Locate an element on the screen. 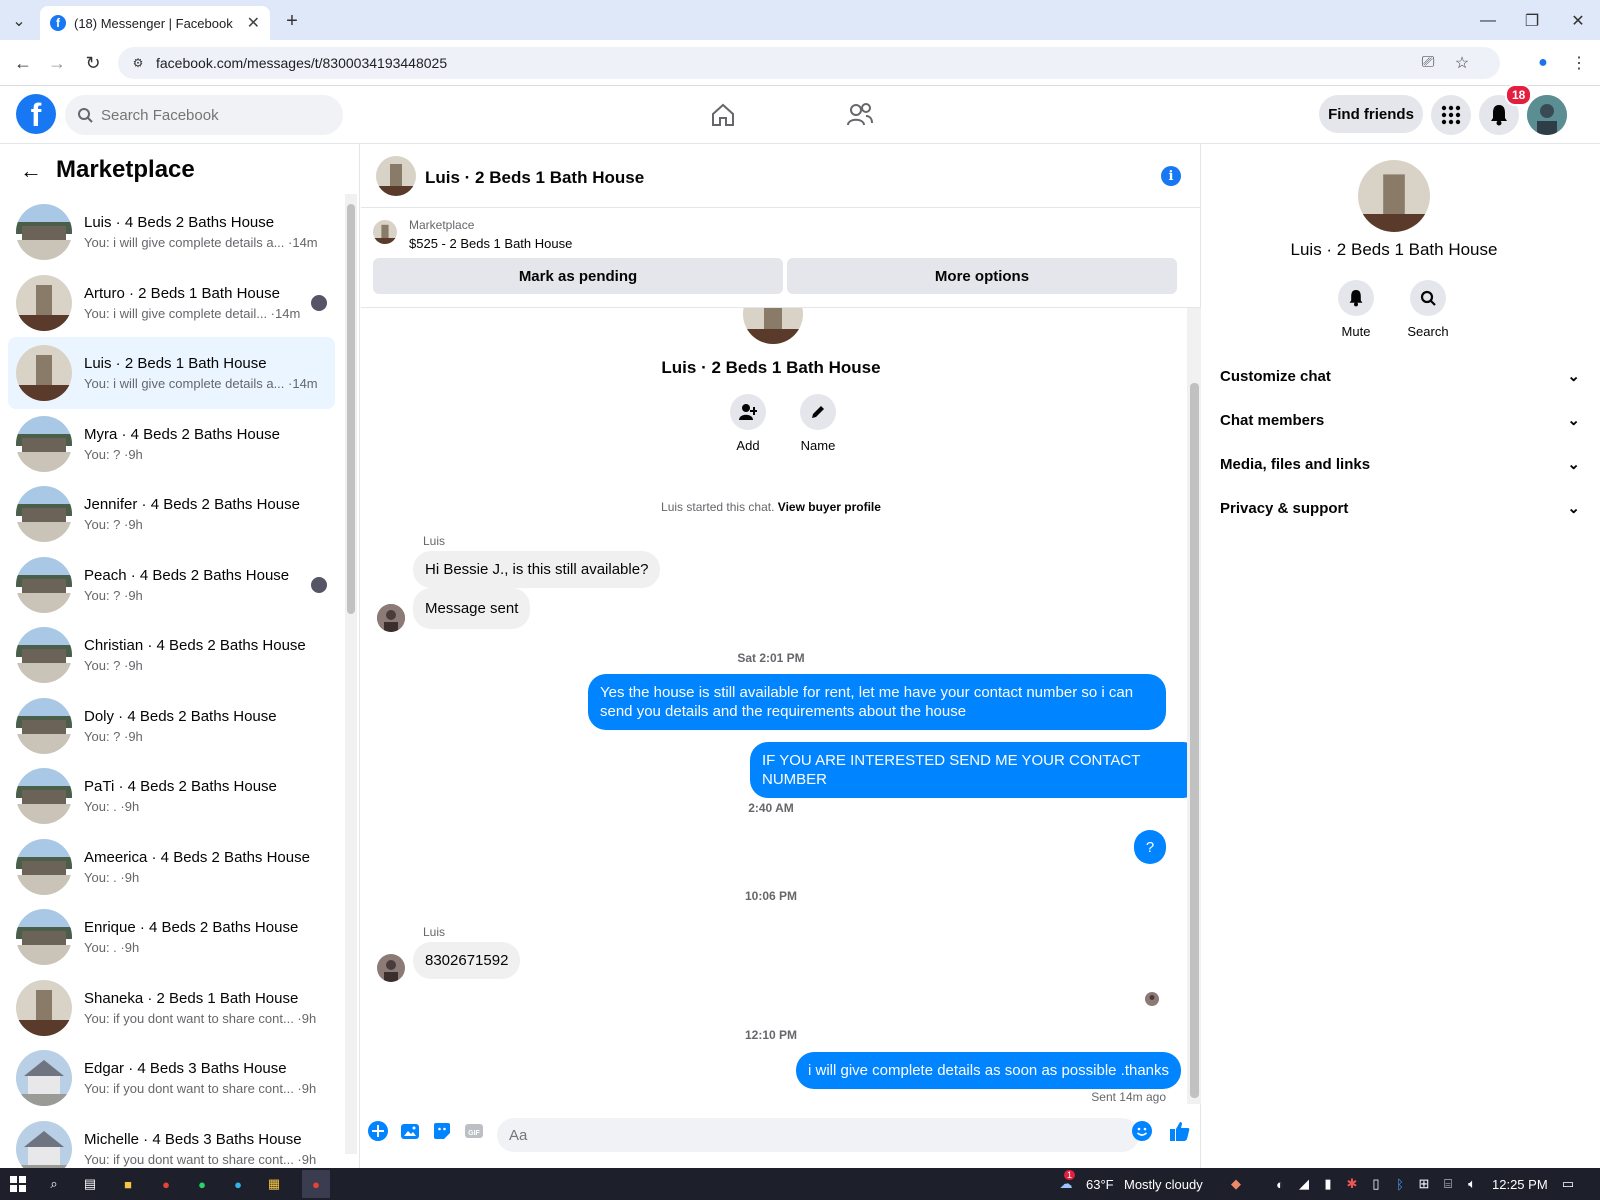  task-view-icon: ▤ is located at coordinates (90, 1184).